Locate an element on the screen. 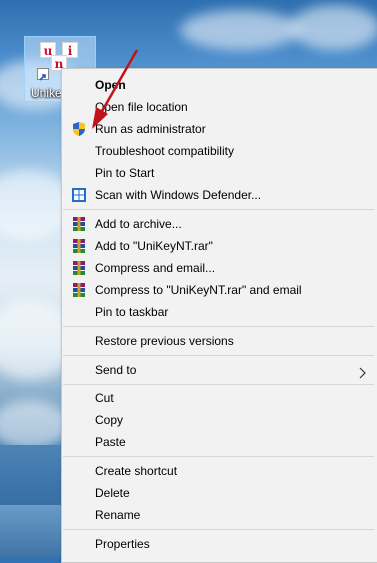  menu-item-run-as-administrator: Run as administrator is located at coordinates (219, 129).